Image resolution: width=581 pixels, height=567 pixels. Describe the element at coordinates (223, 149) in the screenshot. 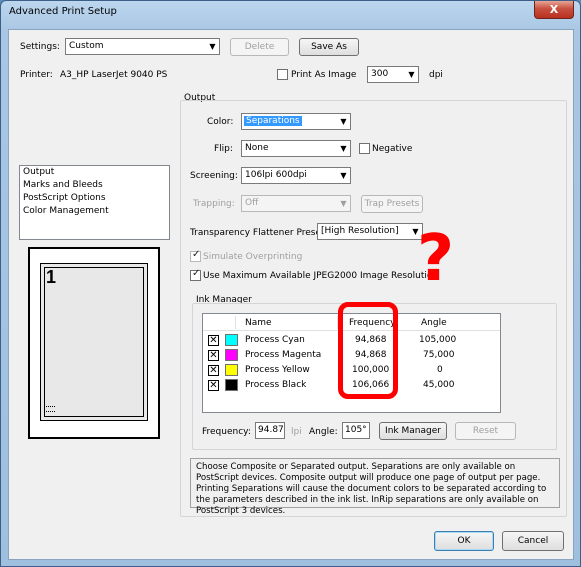

I see `flip-label: Flip:` at that location.